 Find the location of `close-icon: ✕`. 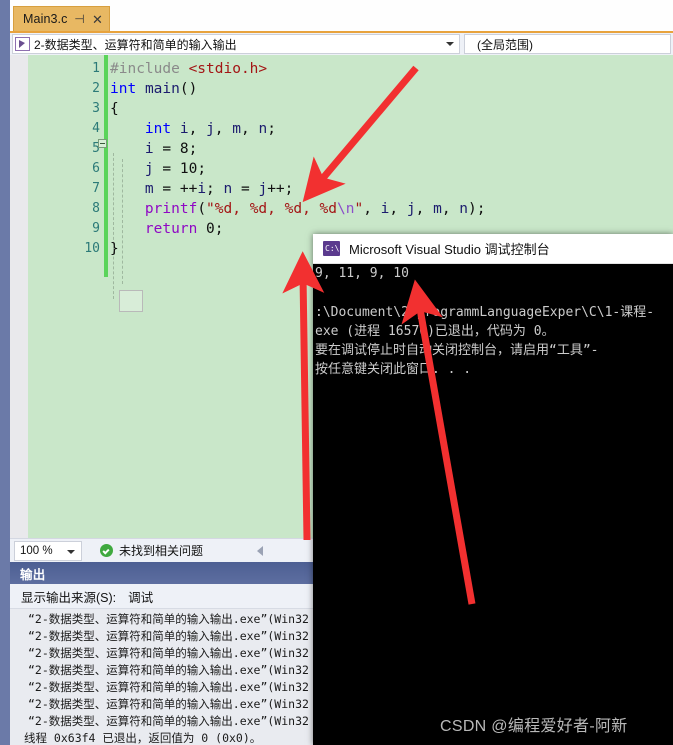

close-icon: ✕ is located at coordinates (97, 19).